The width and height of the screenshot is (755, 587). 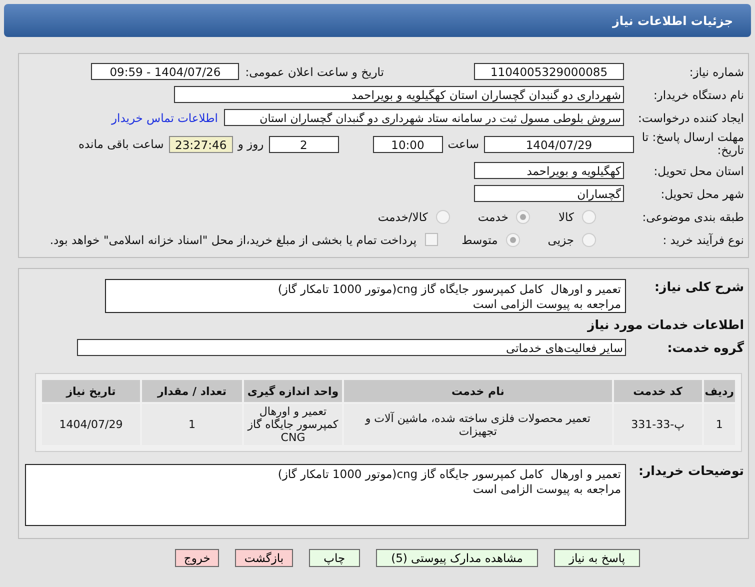 What do you see at coordinates (719, 391) in the screenshot?
I see `column-header: ردیف` at bounding box center [719, 391].